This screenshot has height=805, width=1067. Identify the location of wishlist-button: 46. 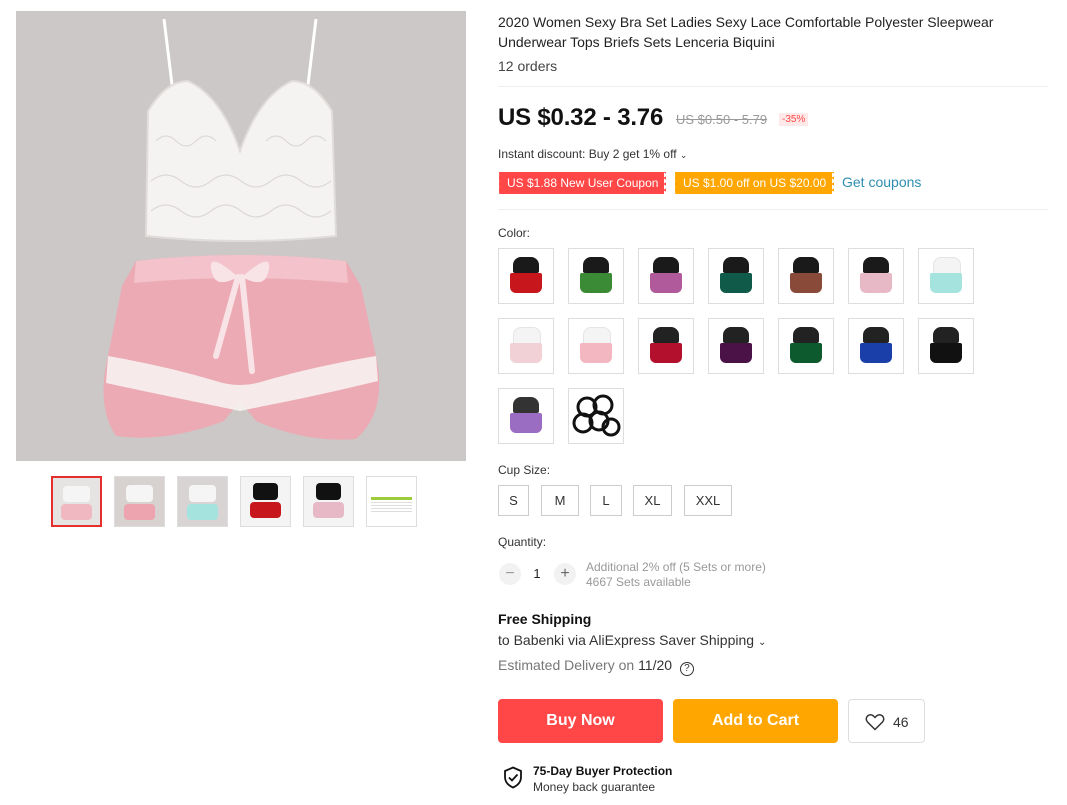
(886, 721).